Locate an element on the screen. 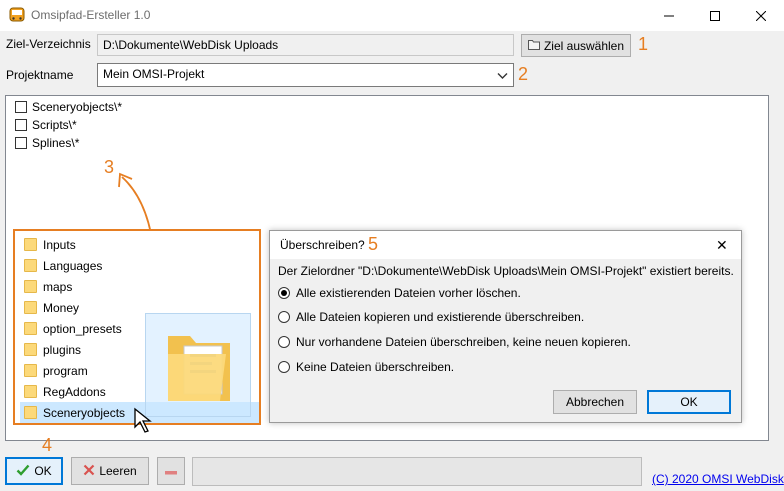  folder-label: maps is located at coordinates (58, 286).